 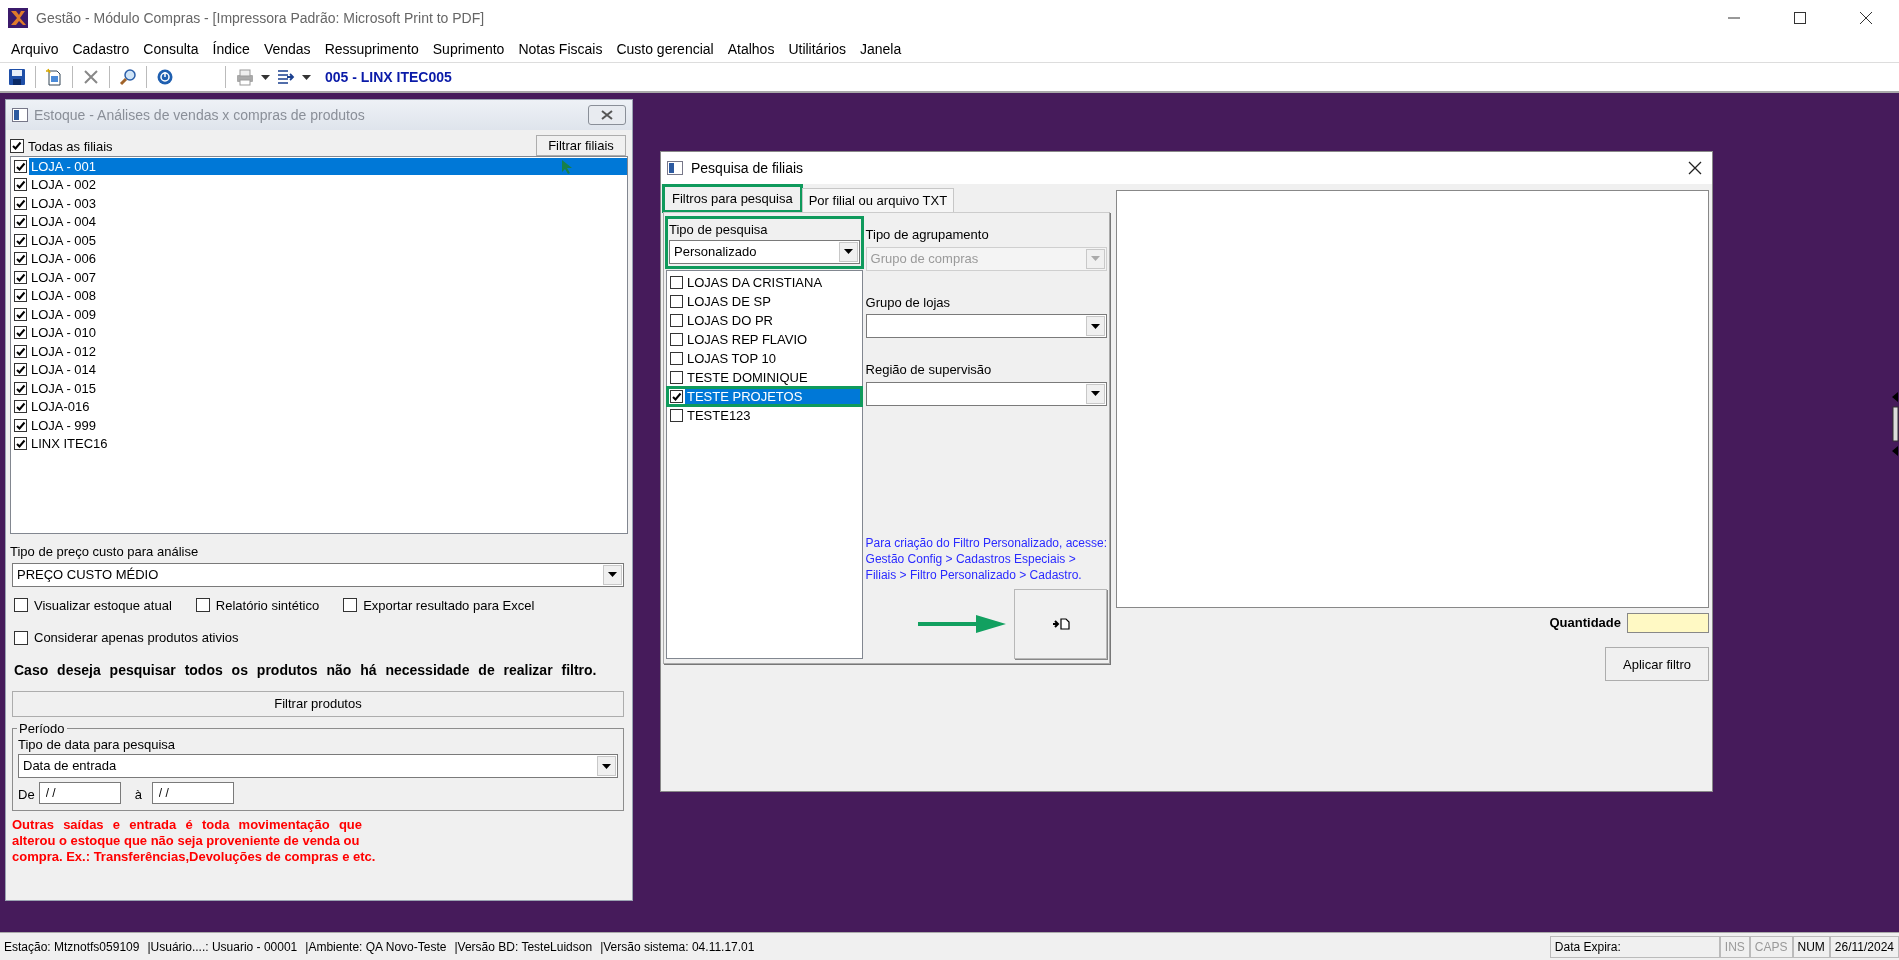 What do you see at coordinates (319, 406) in the screenshot?
I see `list-item: LOJA-016` at bounding box center [319, 406].